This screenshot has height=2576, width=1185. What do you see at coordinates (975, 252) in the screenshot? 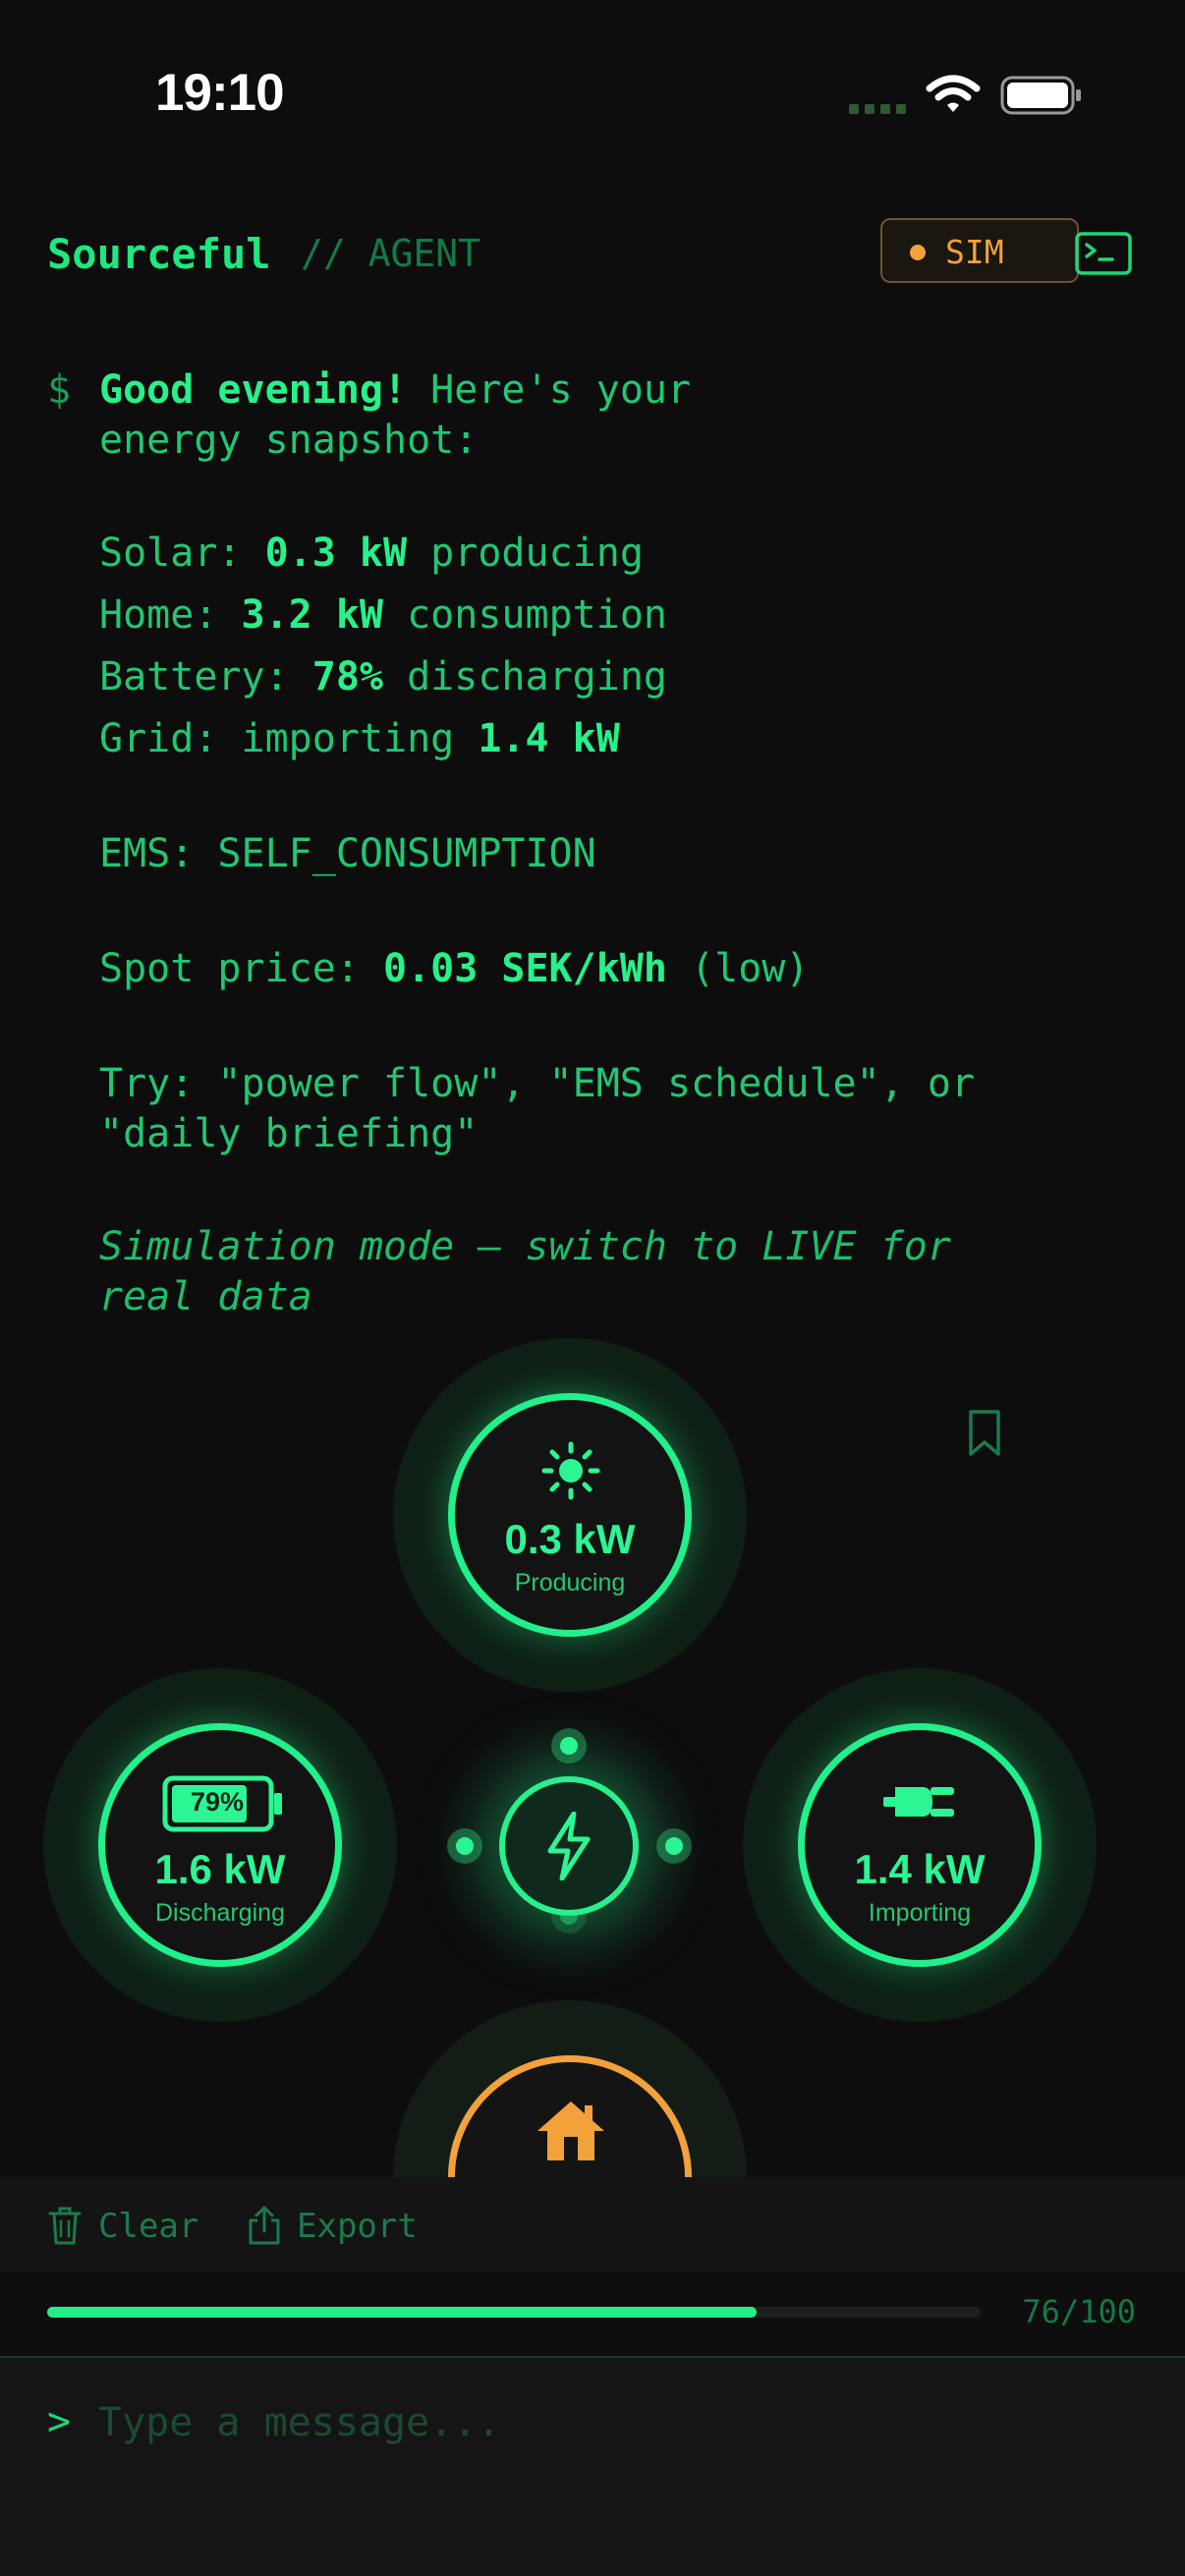
I see `sim-label: SIM` at bounding box center [975, 252].